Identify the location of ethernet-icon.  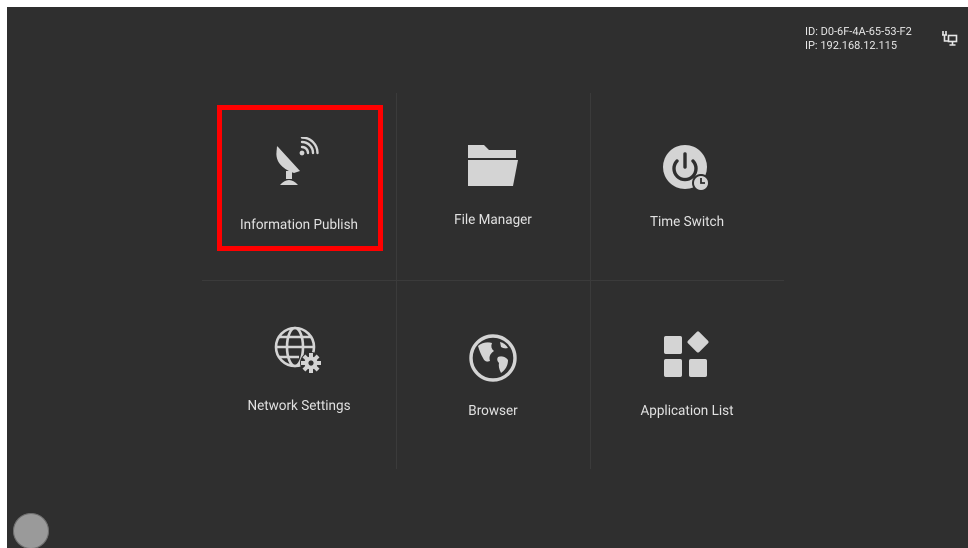
(950, 38).